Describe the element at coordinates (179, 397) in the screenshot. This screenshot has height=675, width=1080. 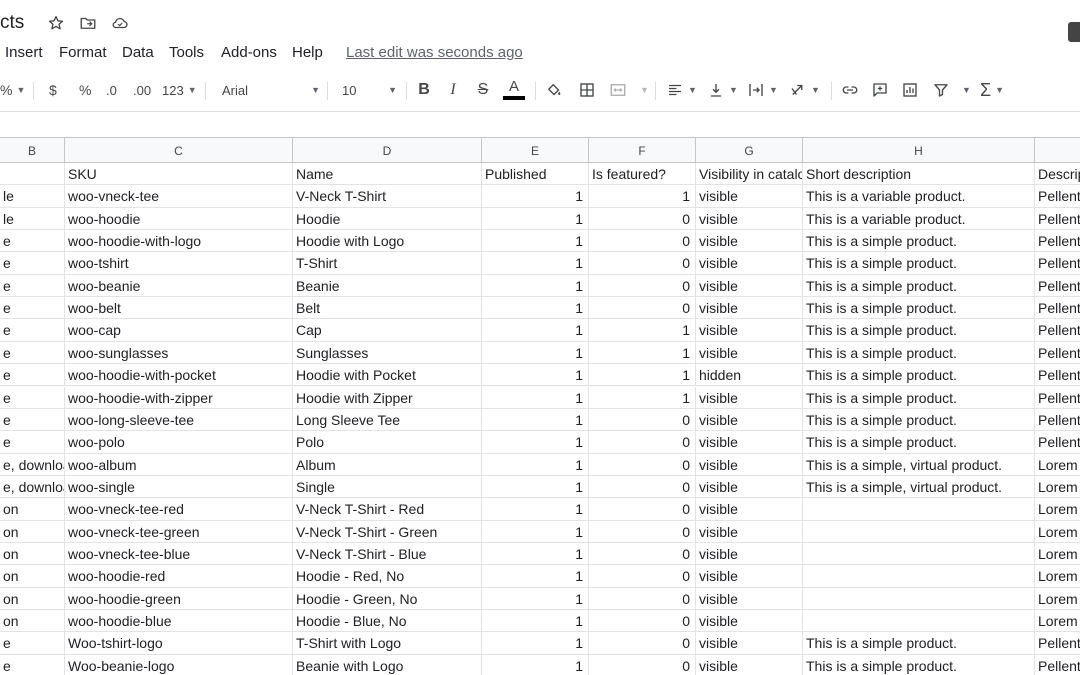
I see `cell-sku: woo-hoodie-with-zipper` at that location.